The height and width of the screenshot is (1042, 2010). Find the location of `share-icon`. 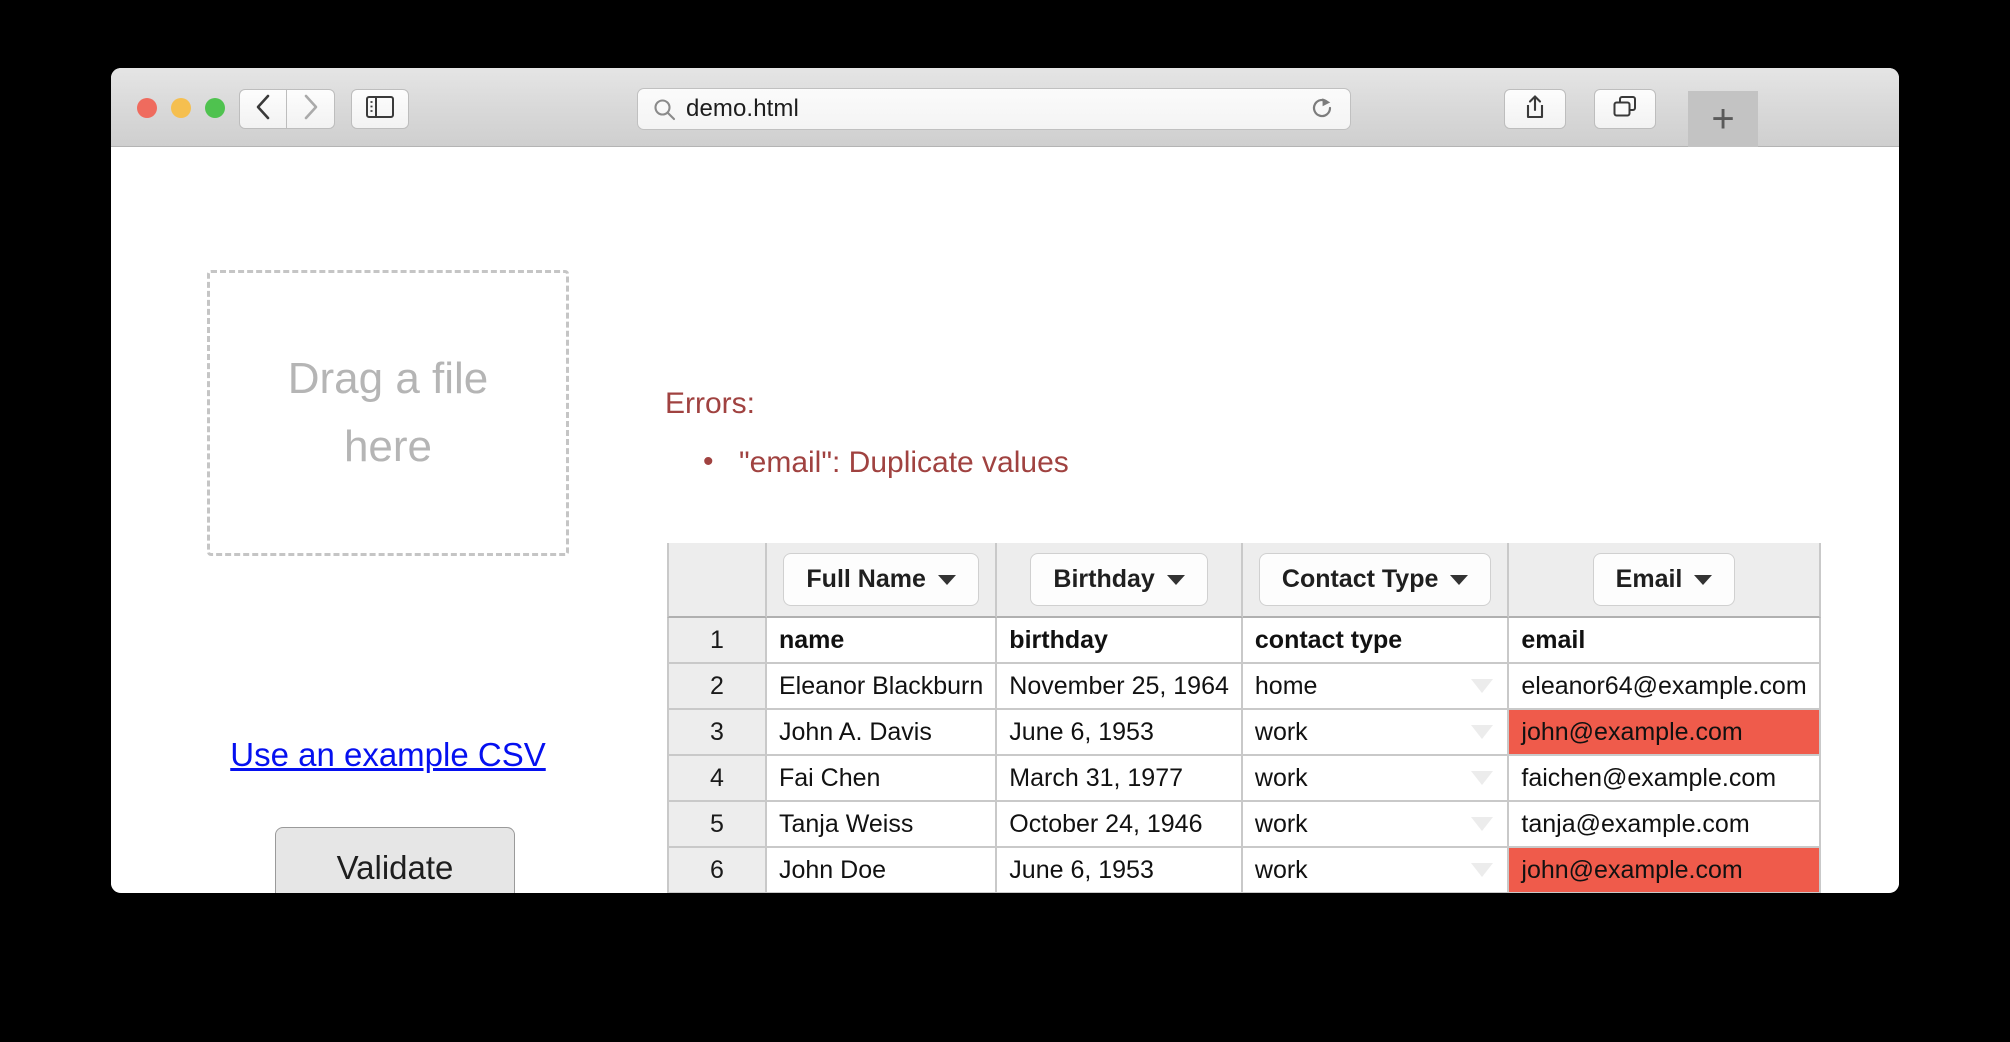

share-icon is located at coordinates (1535, 109).